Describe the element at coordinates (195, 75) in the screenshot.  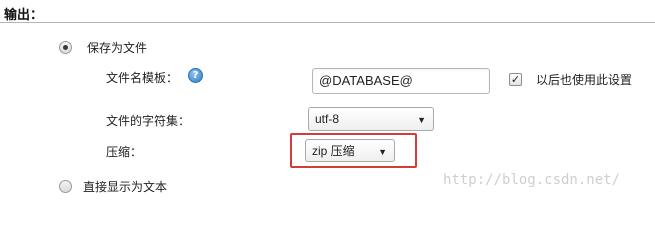
I see `help-icon: ?` at that location.